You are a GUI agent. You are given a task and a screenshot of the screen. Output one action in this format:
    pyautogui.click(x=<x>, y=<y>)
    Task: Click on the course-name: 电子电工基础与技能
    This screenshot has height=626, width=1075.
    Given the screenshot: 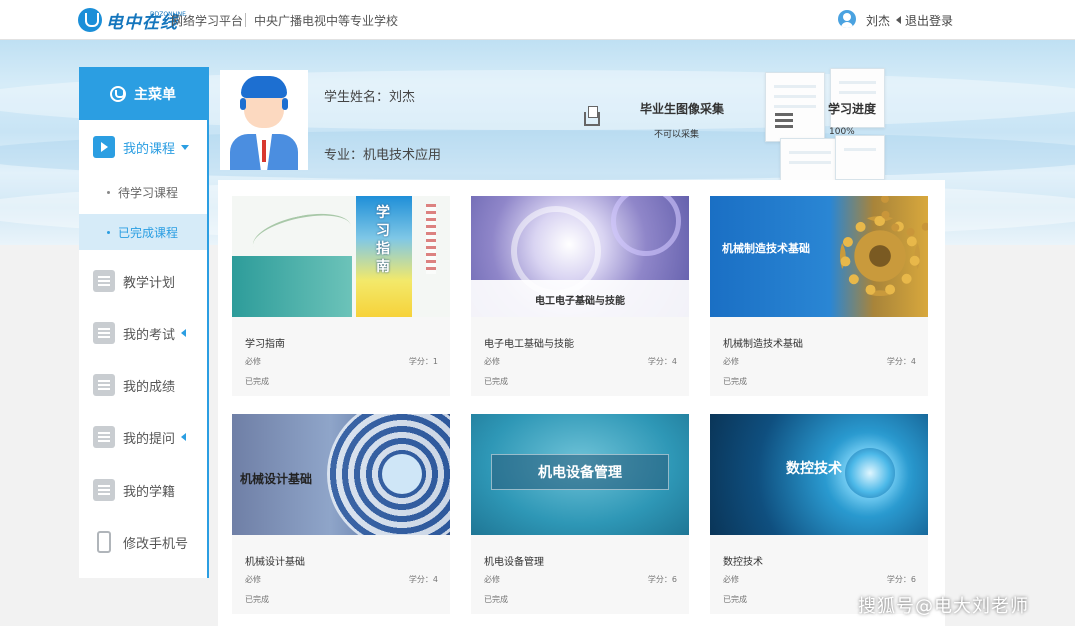 What is the action you would take?
    pyautogui.click(x=529, y=344)
    